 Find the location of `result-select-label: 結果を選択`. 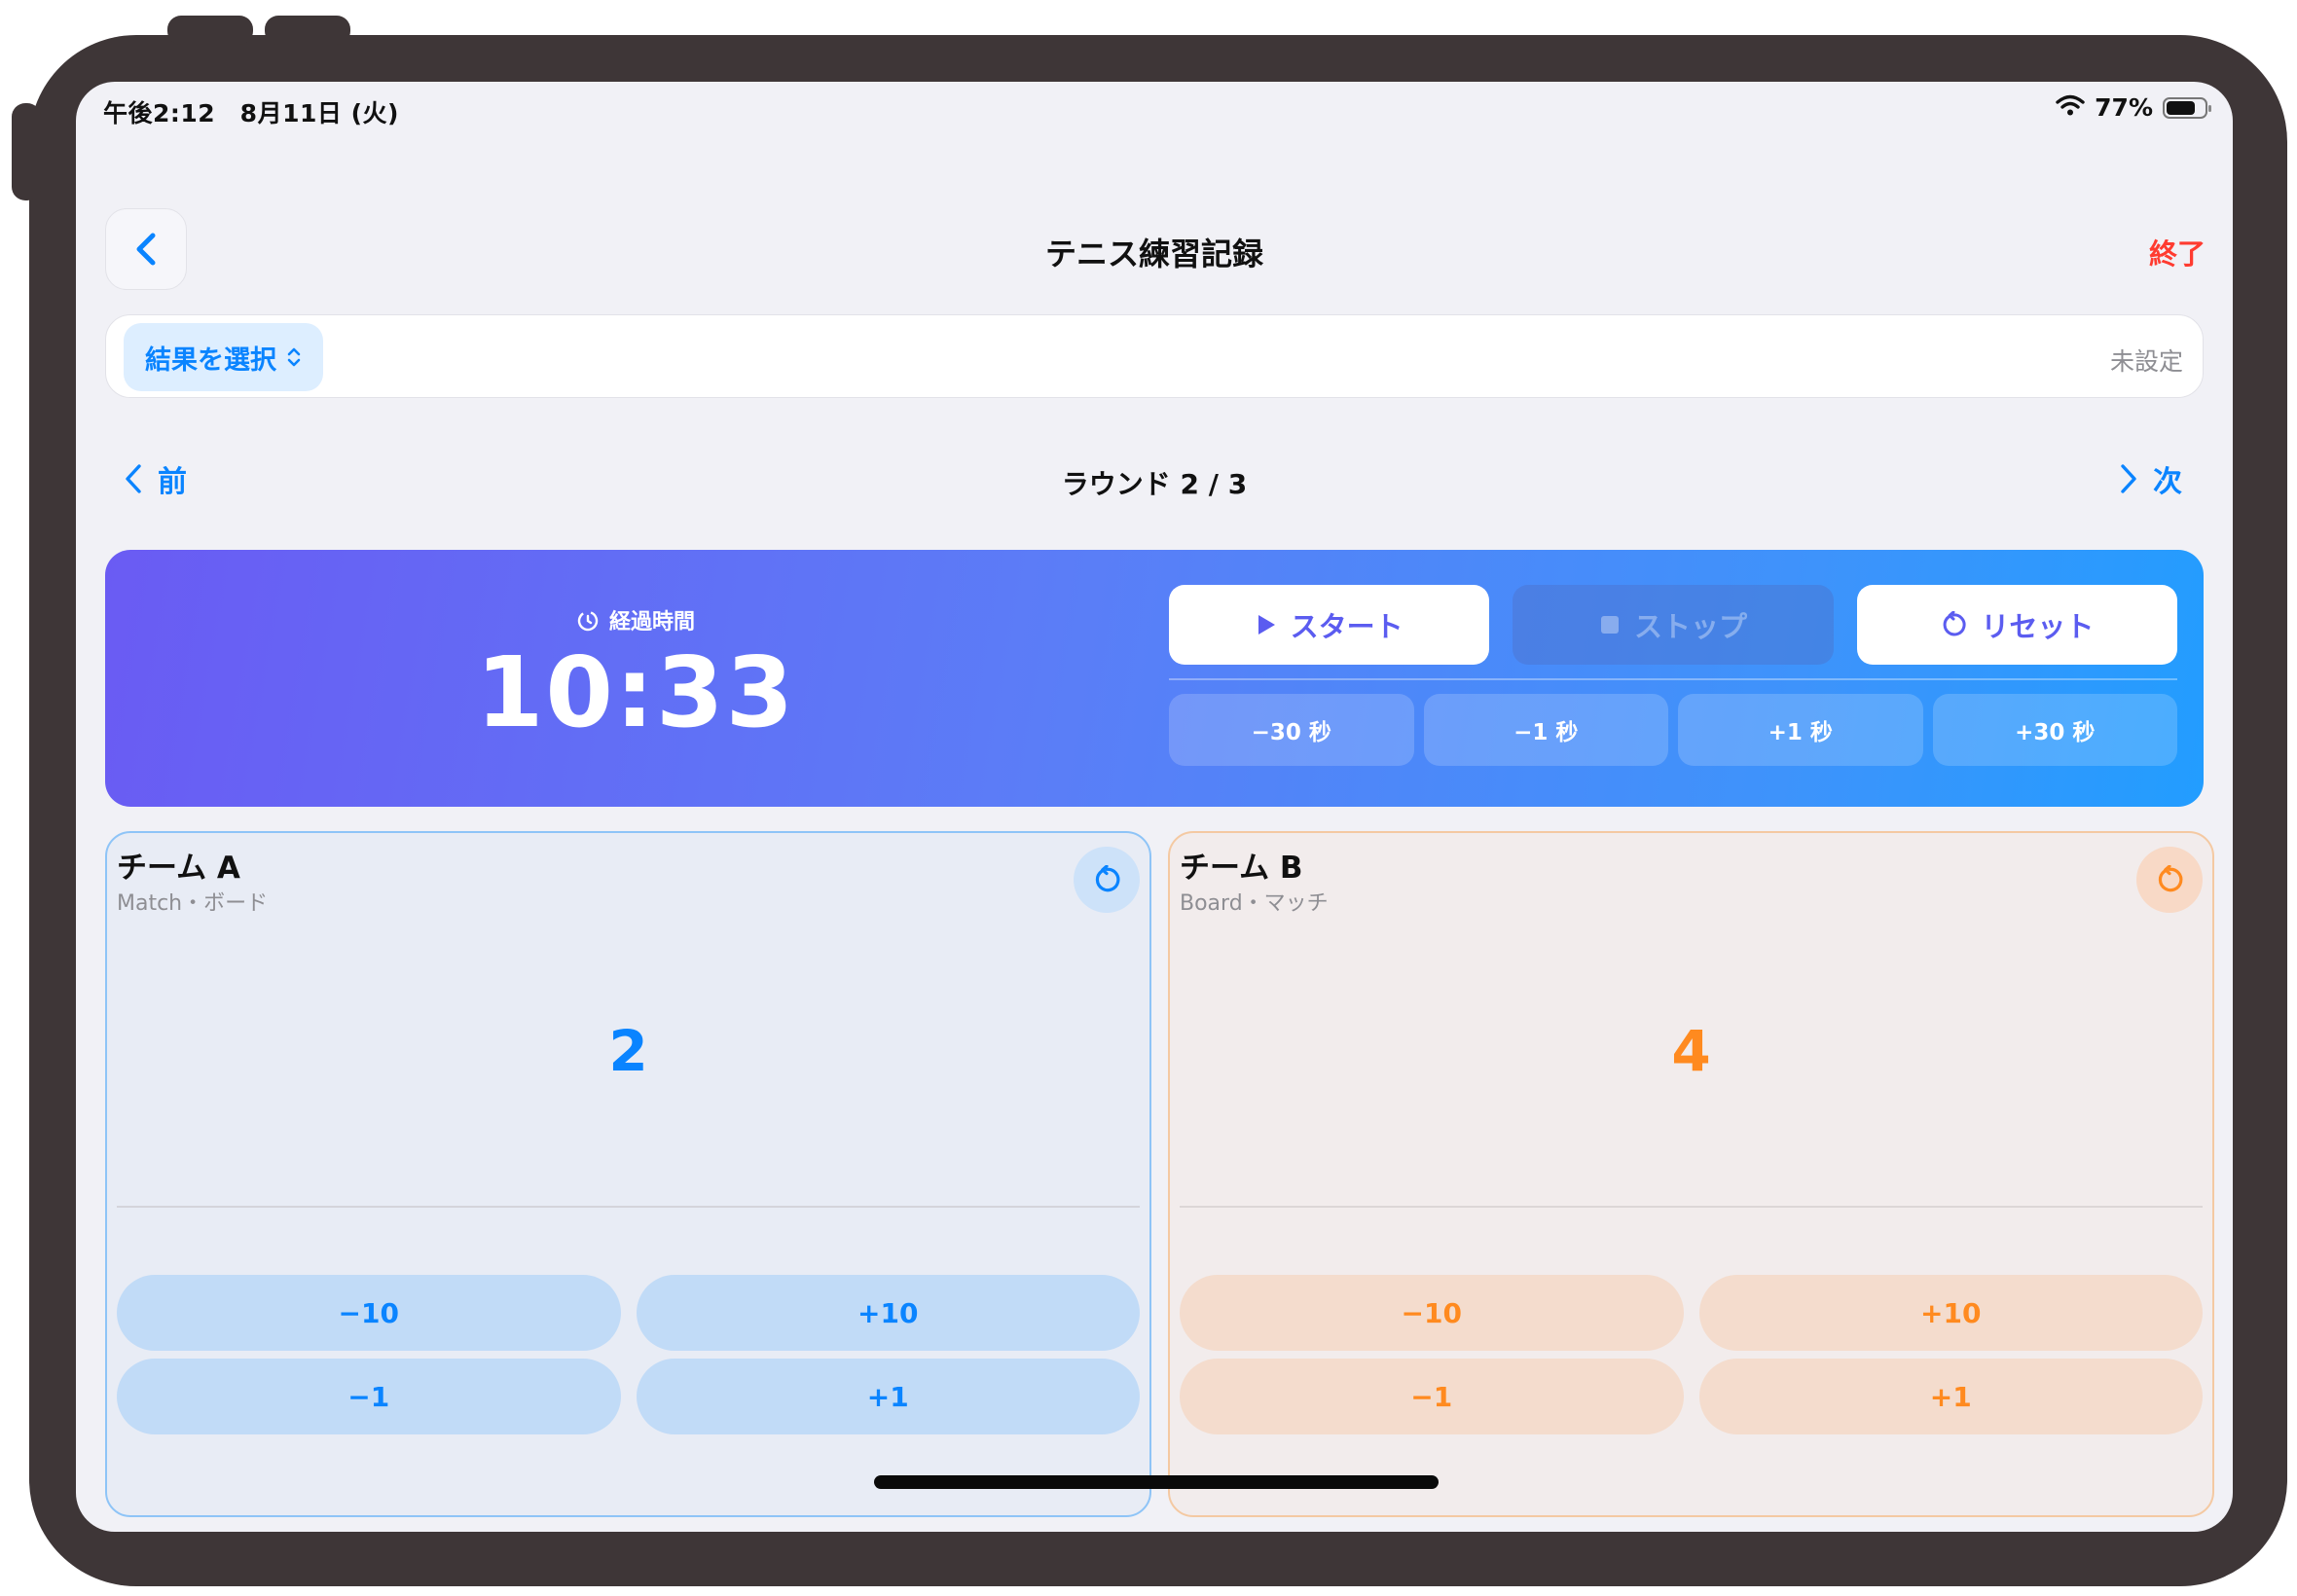

result-select-label: 結果を選択 is located at coordinates (210, 361).